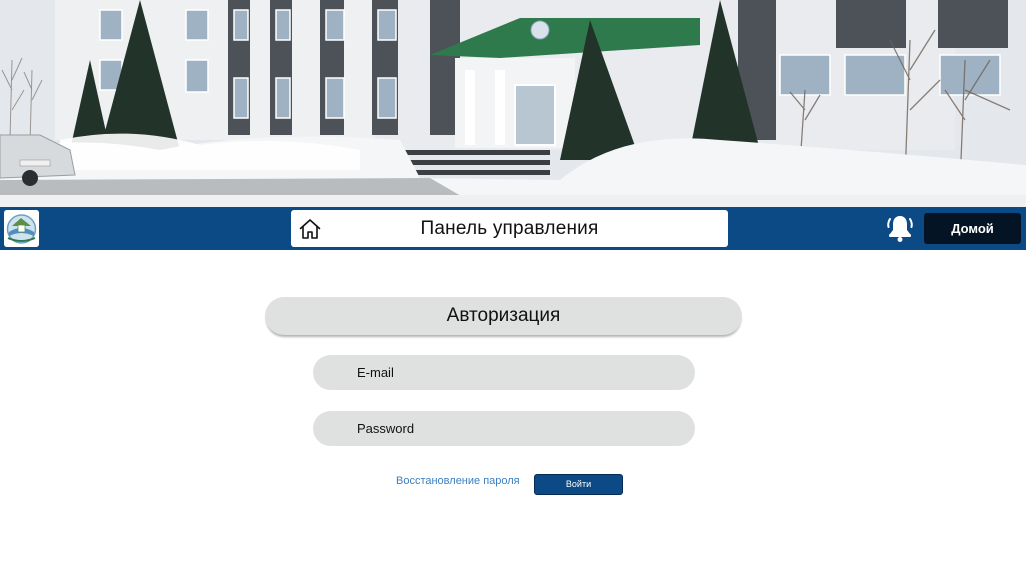 Image resolution: width=1026 pixels, height=575 pixels. Describe the element at coordinates (504, 428) in the screenshot. I see `password-field` at that location.